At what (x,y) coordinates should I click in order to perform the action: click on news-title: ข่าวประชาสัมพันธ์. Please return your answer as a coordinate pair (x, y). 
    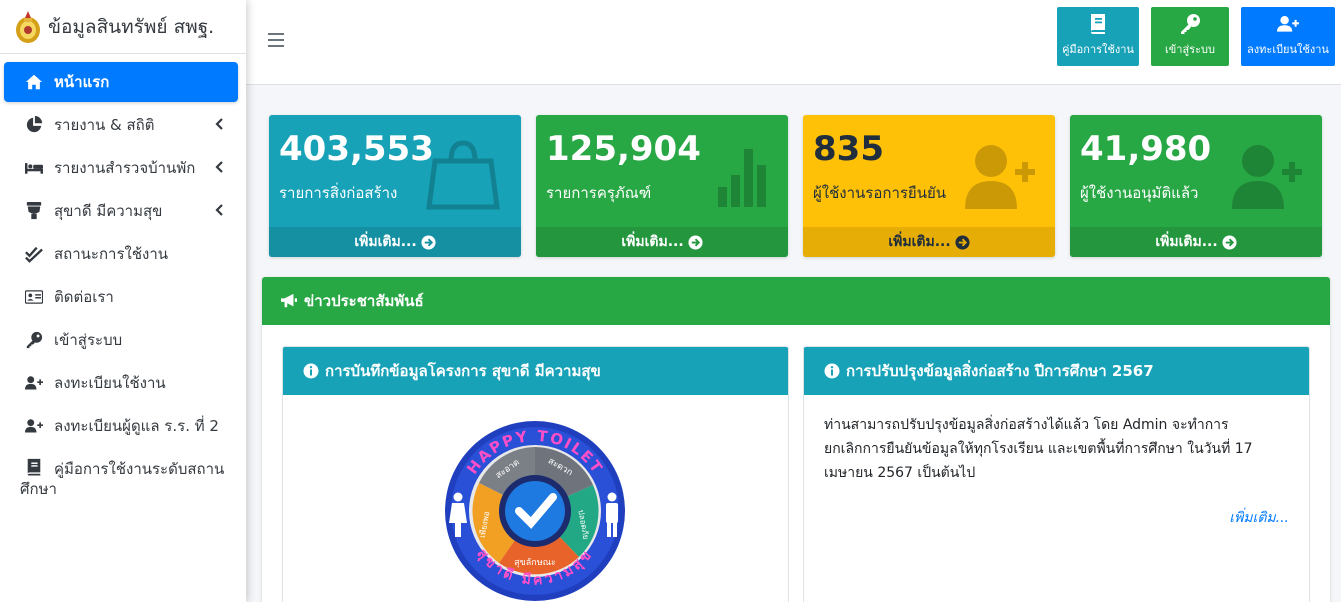
    Looking at the image, I should click on (364, 301).